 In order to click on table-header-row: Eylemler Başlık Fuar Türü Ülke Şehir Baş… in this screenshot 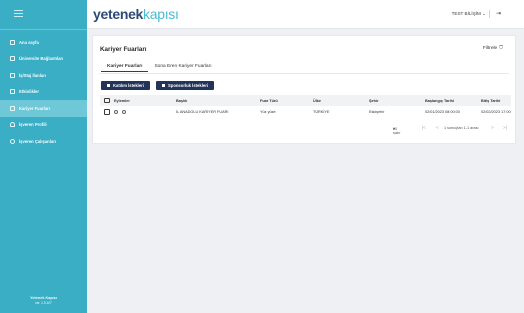, I will do `click(305, 100)`.